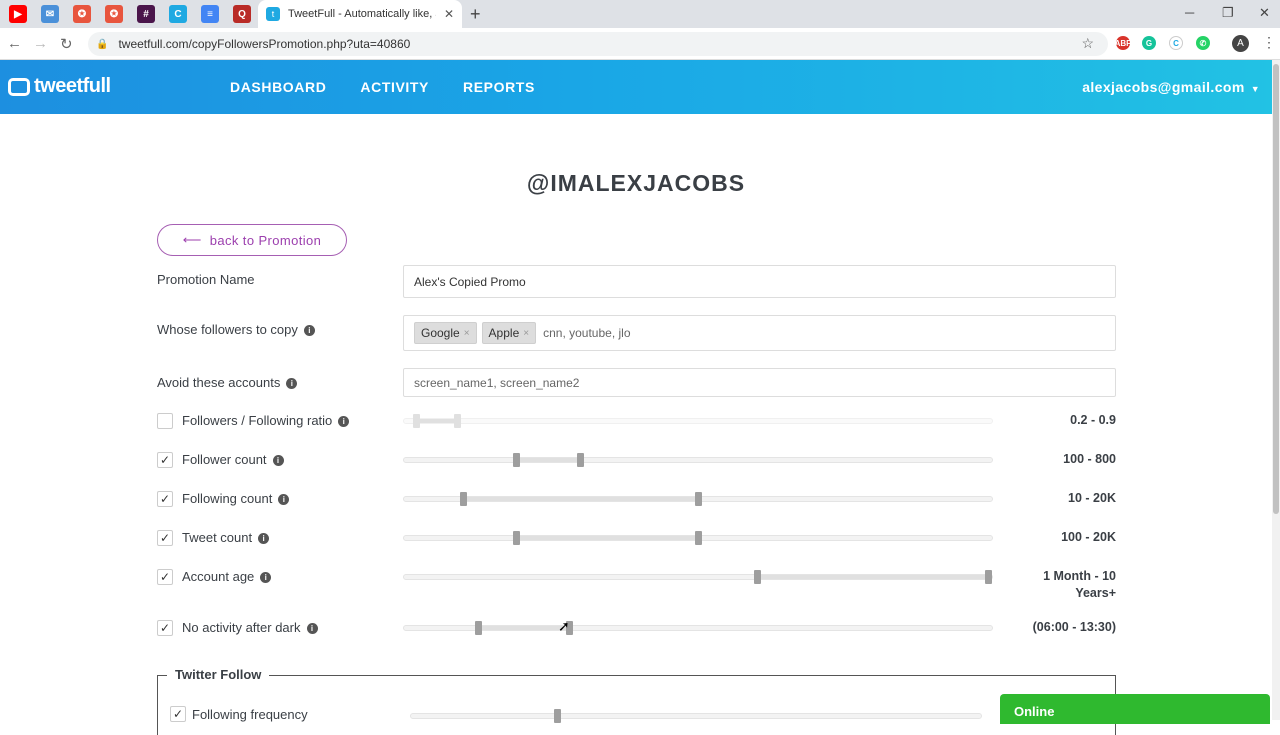 The image size is (1280, 735). What do you see at coordinates (445, 333) in the screenshot?
I see `tag-google: Google ×` at bounding box center [445, 333].